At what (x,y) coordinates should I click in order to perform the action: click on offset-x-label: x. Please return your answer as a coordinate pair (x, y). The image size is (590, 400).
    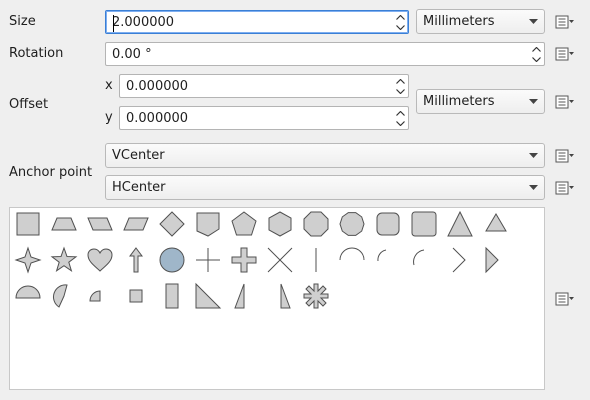
    Looking at the image, I should click on (109, 85).